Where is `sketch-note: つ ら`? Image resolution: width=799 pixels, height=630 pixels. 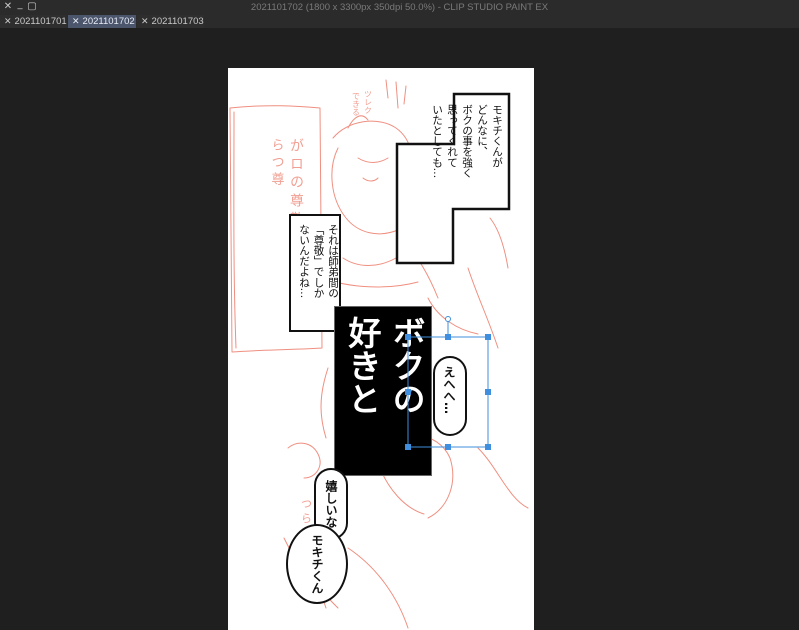
sketch-note: つ ら is located at coordinates (306, 511).